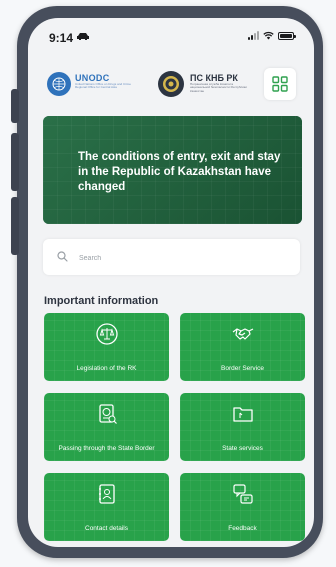  I want to click on tile-feedback: Feedback, so click(242, 507).